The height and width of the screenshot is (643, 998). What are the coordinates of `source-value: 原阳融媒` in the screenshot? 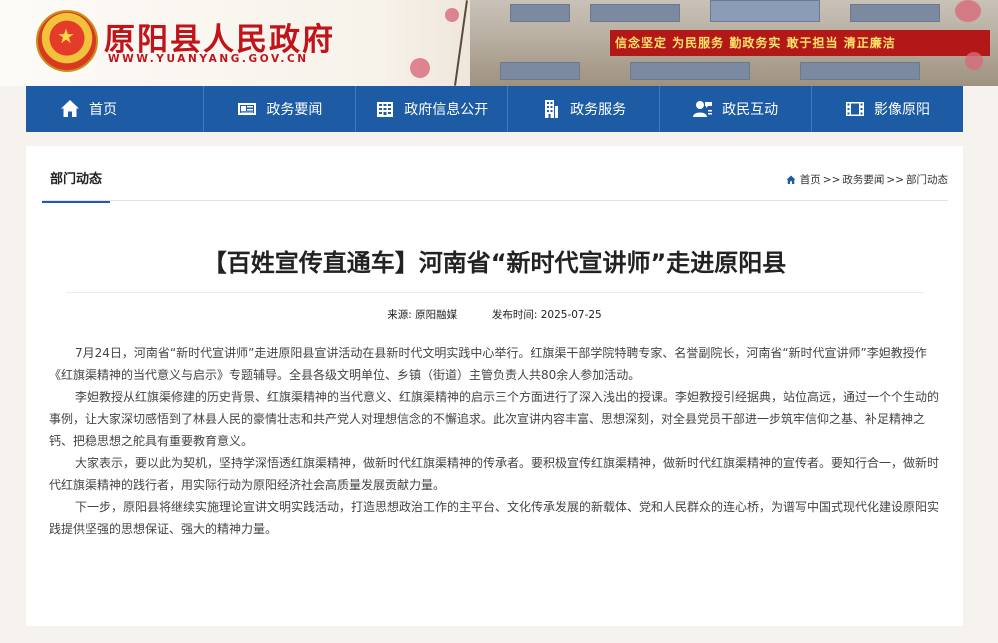 It's located at (436, 315).